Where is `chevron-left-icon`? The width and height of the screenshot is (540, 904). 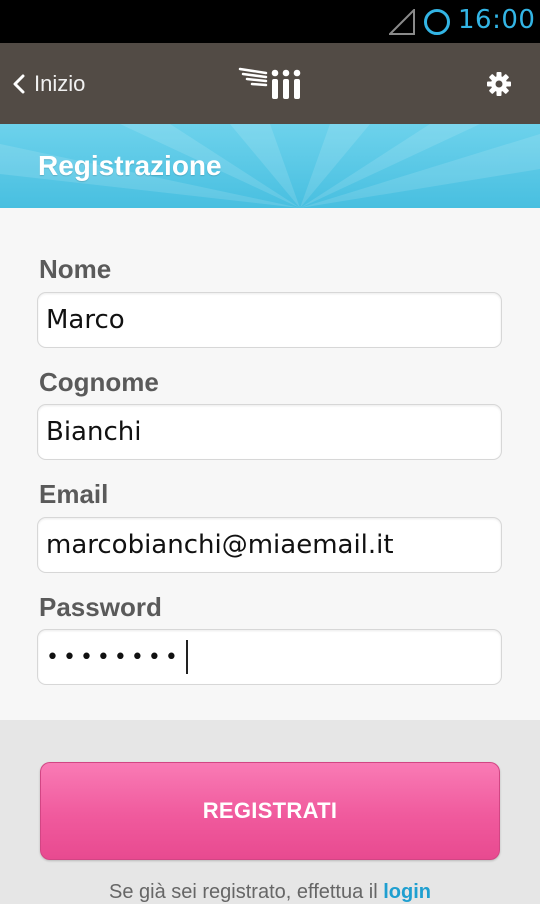 chevron-left-icon is located at coordinates (19, 84).